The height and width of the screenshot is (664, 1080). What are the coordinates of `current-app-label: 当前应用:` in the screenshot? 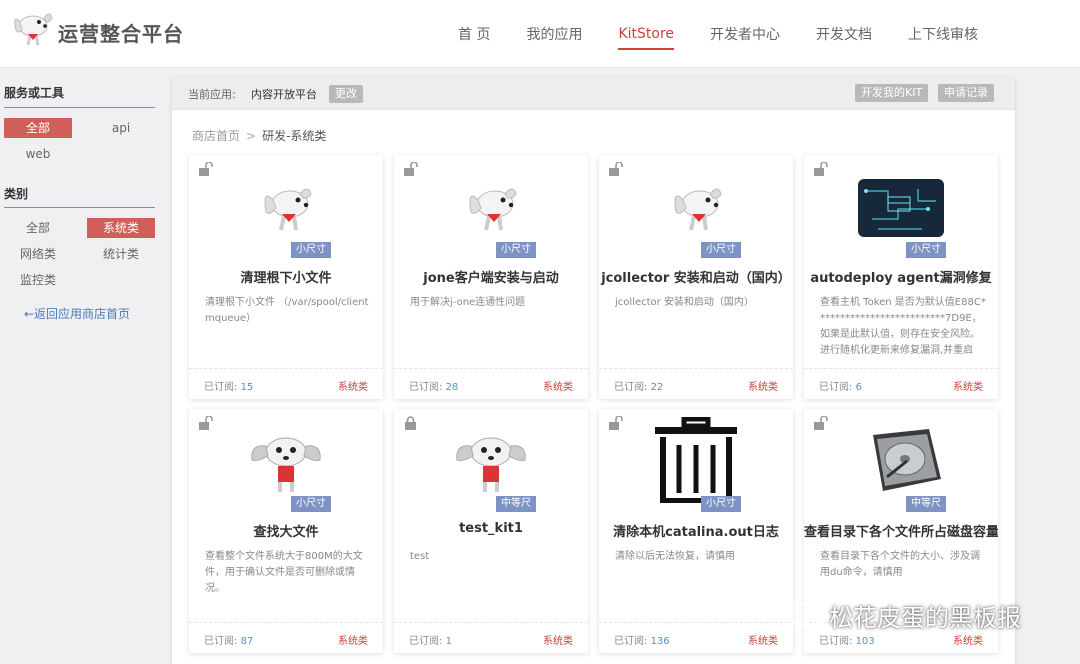 It's located at (212, 94).